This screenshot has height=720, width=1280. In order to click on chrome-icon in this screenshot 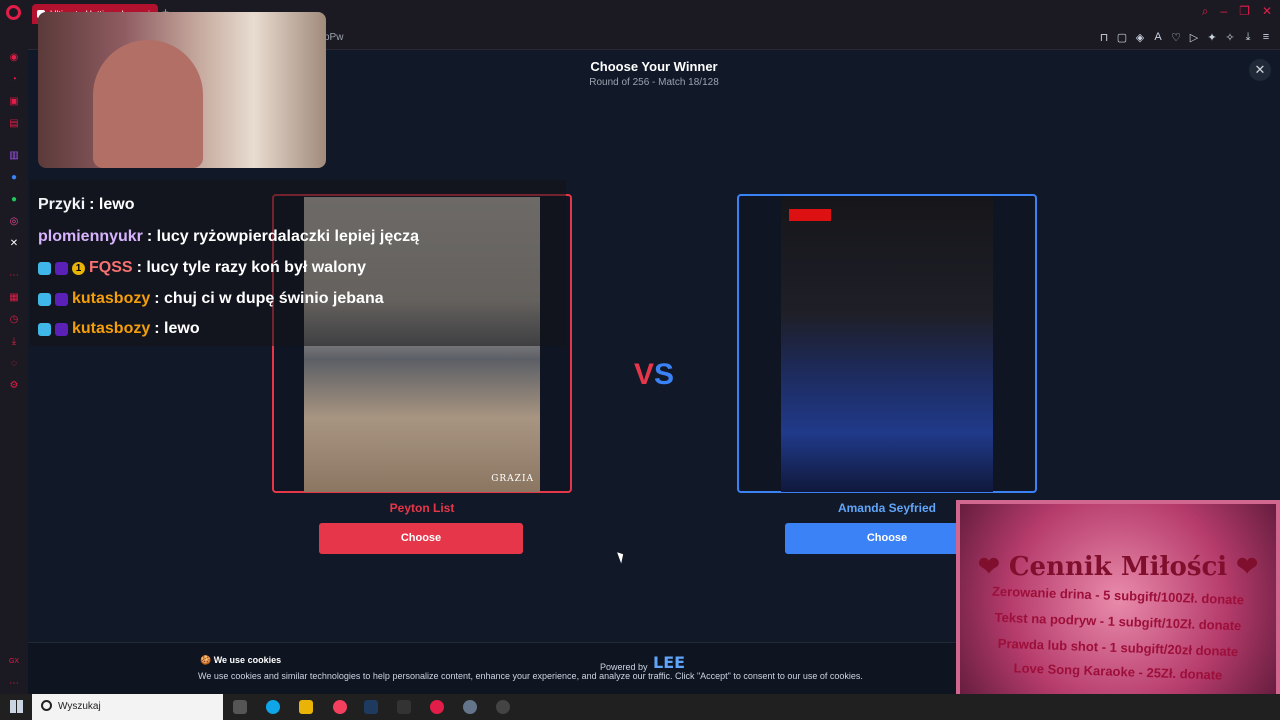, I will do `click(340, 707)`.